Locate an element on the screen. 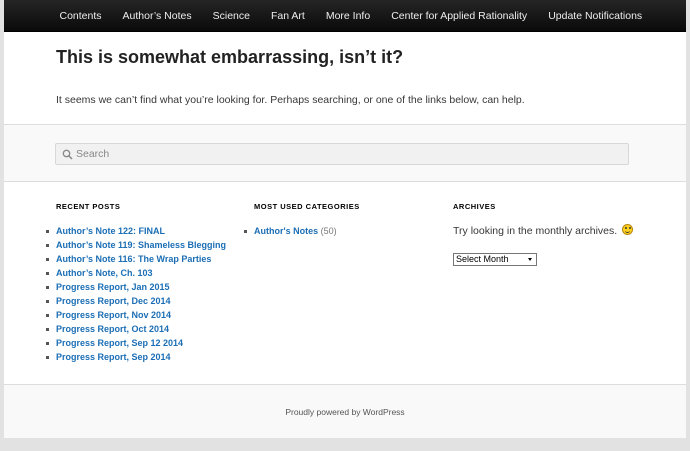 The height and width of the screenshot is (451, 690). archives-text: Try looking in the monthly archives. is located at coordinates (543, 230).